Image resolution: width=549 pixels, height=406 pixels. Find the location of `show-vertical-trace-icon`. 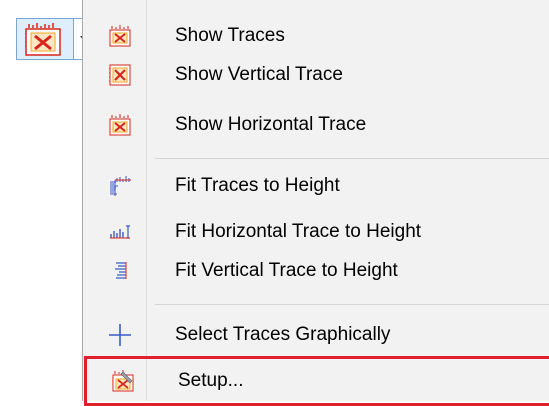

show-vertical-trace-icon is located at coordinates (120, 75).